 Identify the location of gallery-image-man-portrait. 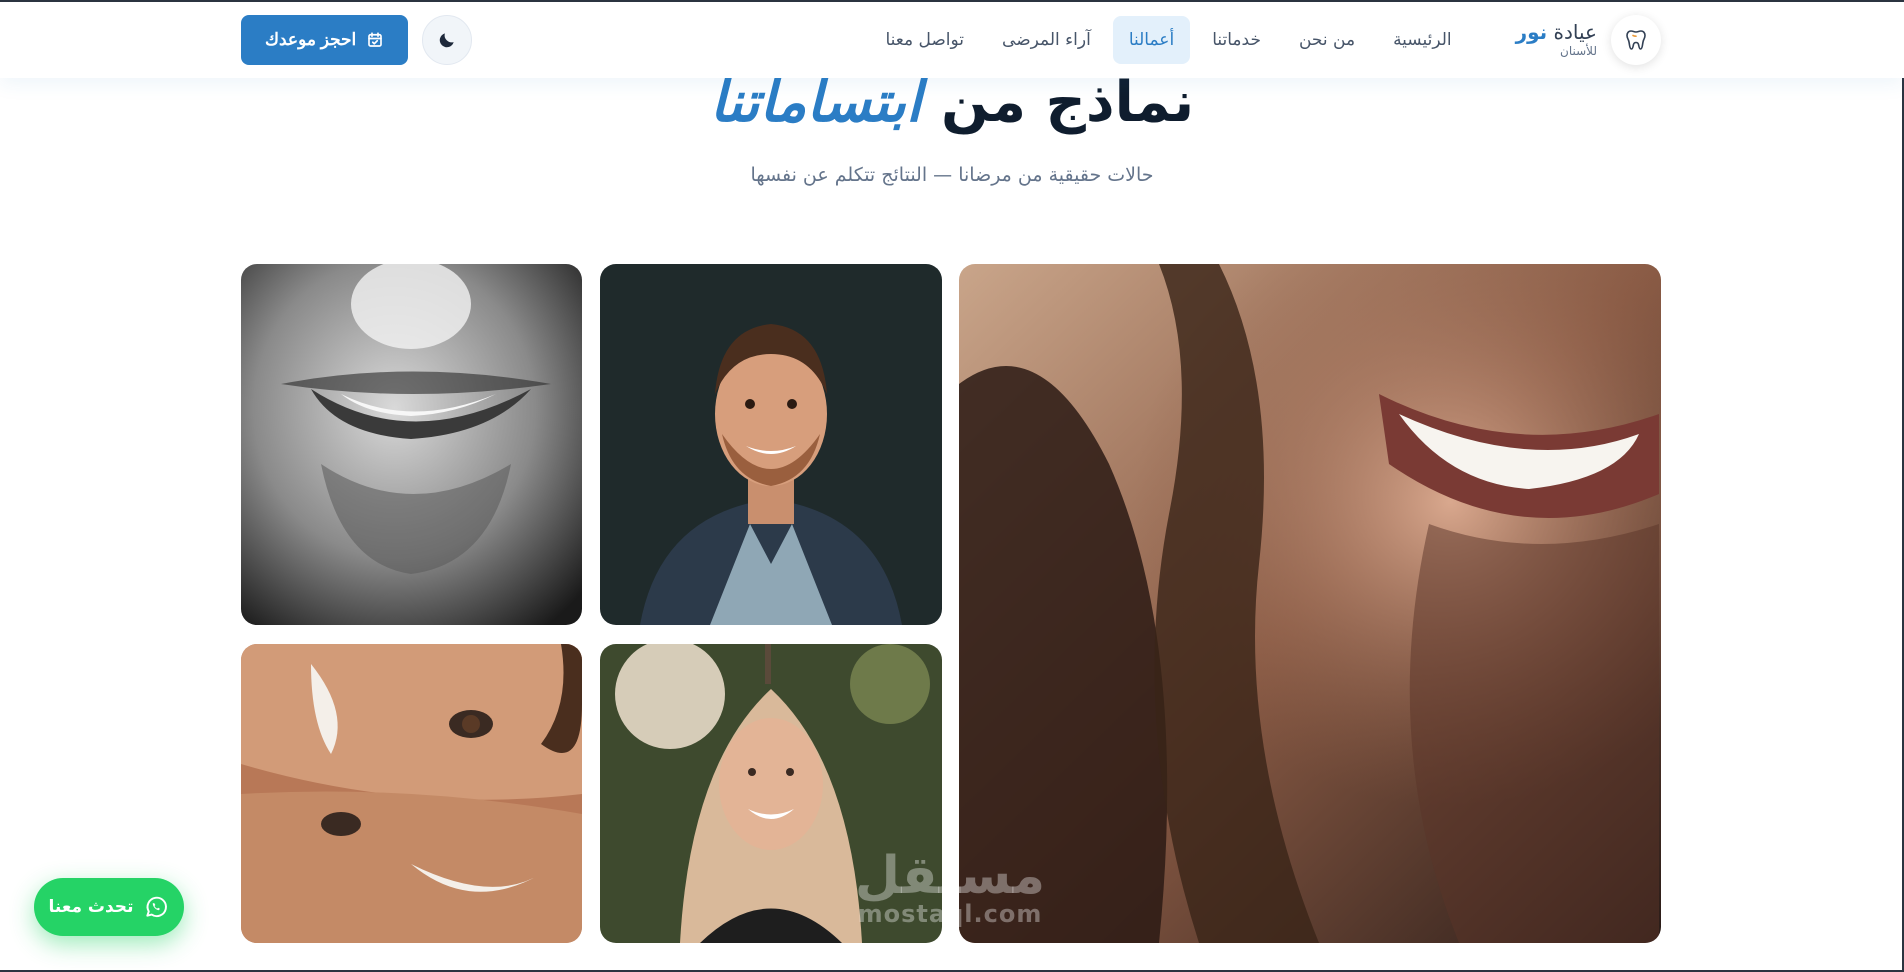
(771, 444).